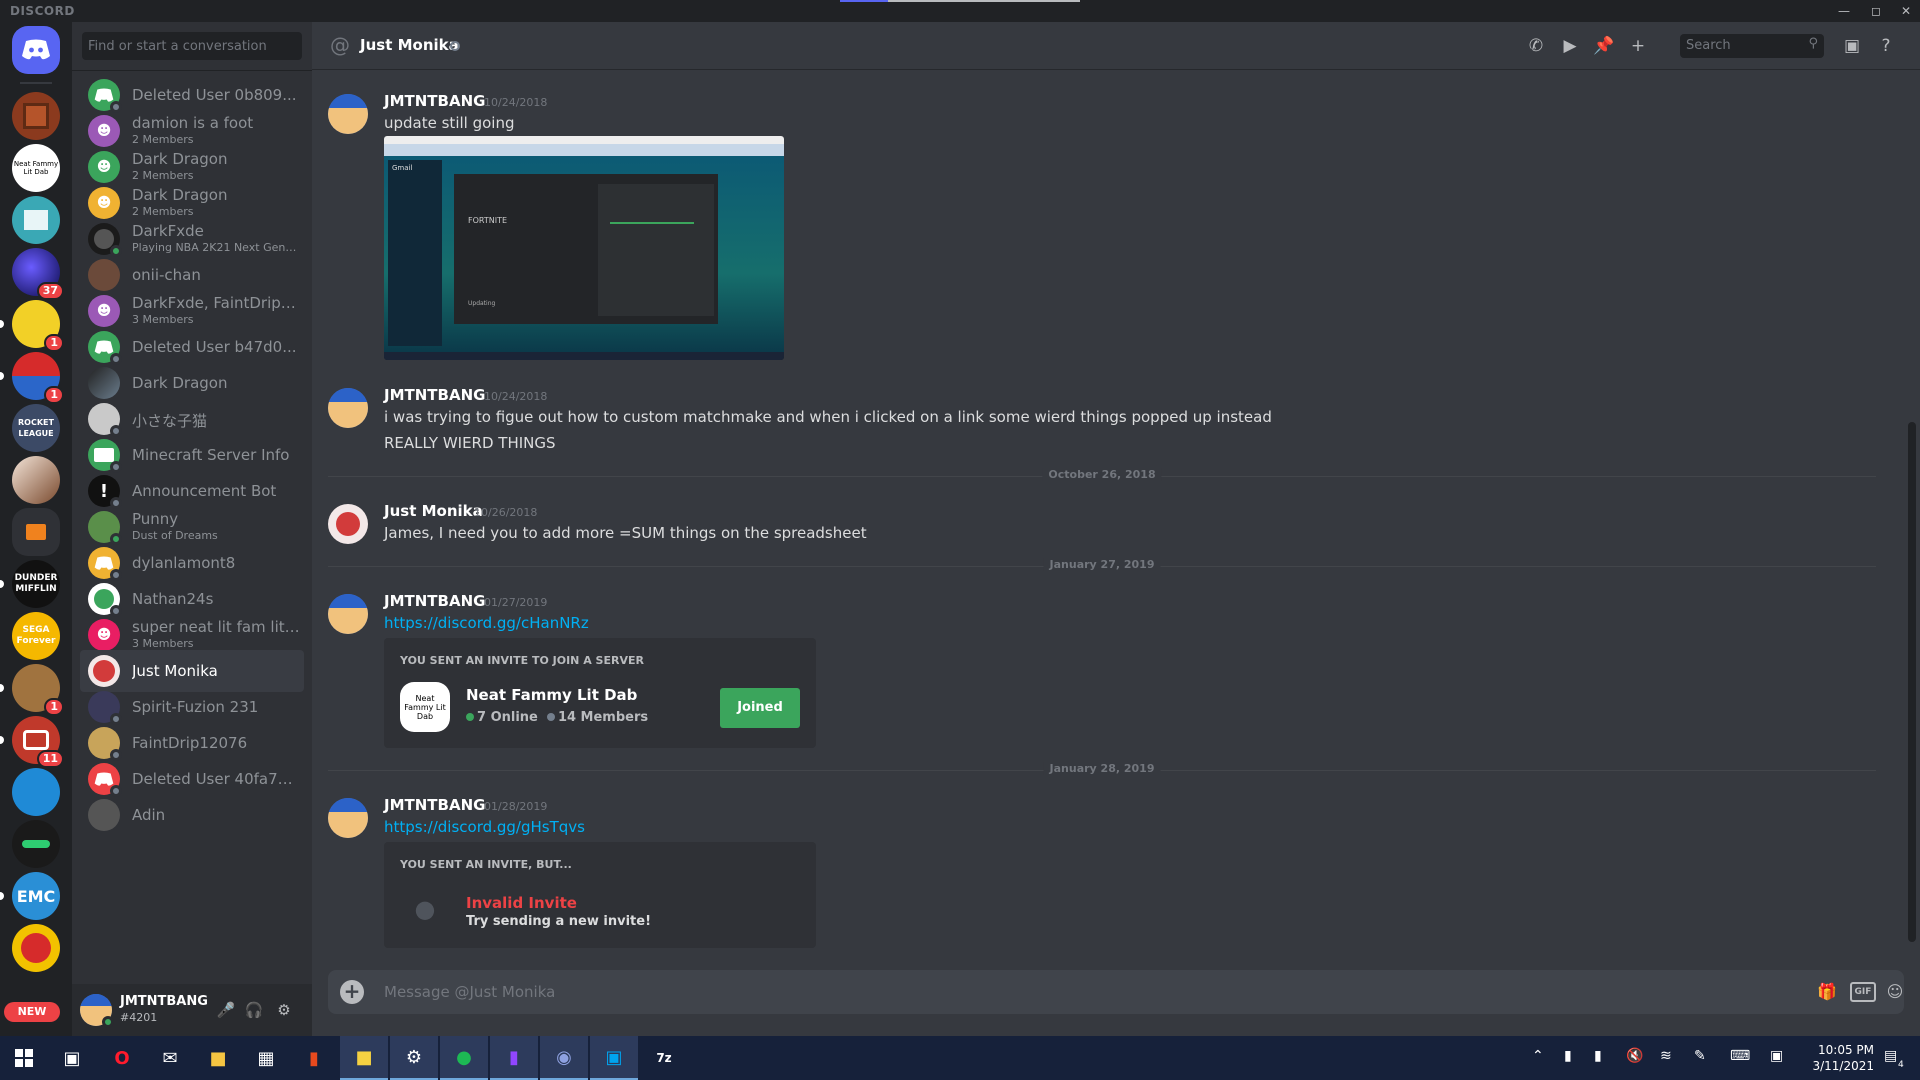 The width and height of the screenshot is (1920, 1080). I want to click on server-pokeball: 1, so click(32, 378).